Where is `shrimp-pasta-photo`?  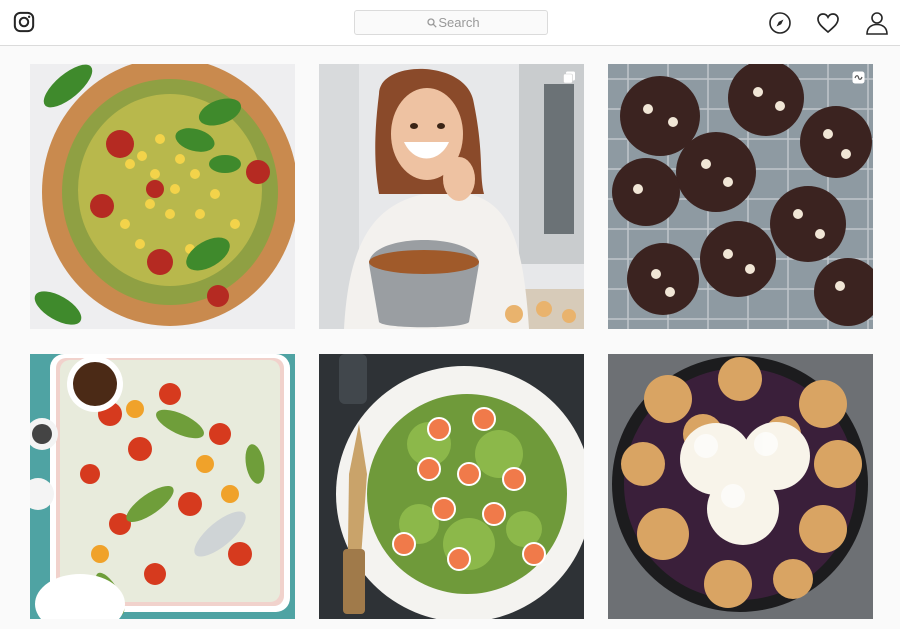
shrimp-pasta-photo is located at coordinates (451, 486).